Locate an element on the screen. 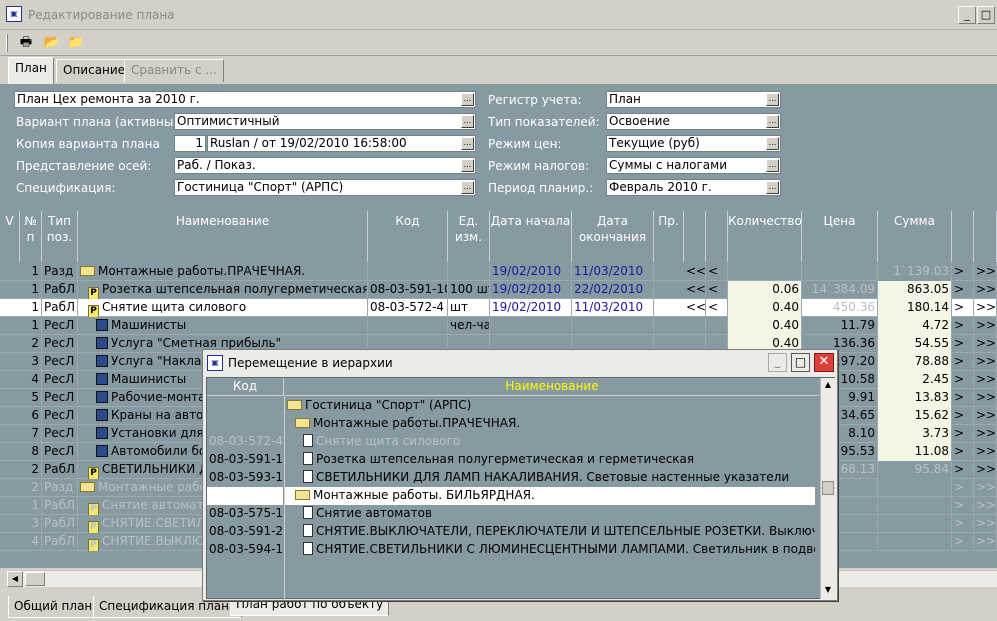  cell-unit: 100 шт is located at coordinates (469, 290).